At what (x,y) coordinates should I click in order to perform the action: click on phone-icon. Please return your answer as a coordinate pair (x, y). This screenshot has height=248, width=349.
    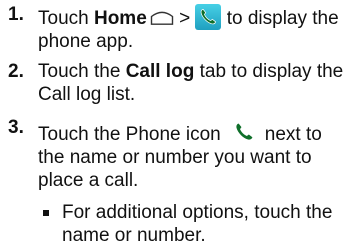
    Looking at the image, I should click on (243, 132).